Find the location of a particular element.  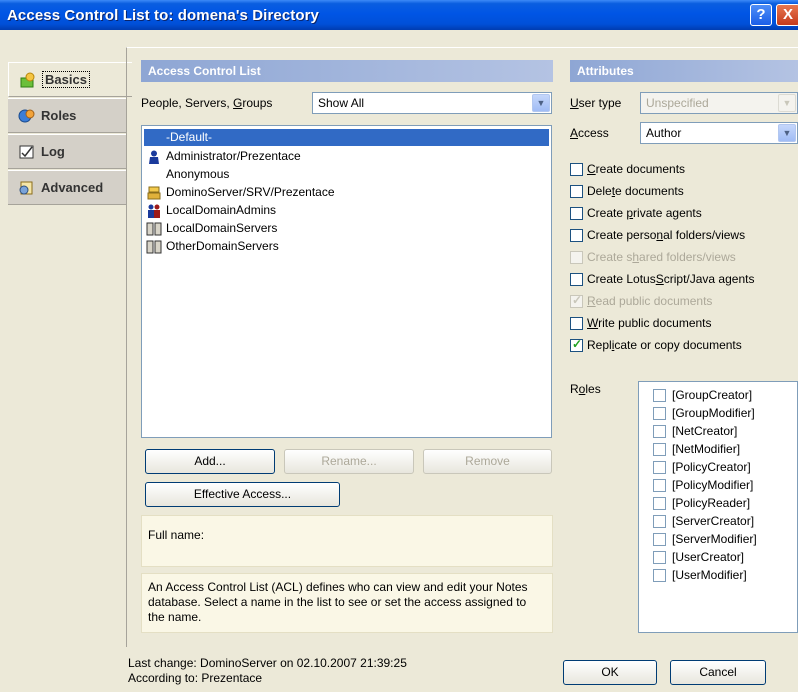

list-item-localdomainadmins: LocalDomainAdmins is located at coordinates (211, 210).